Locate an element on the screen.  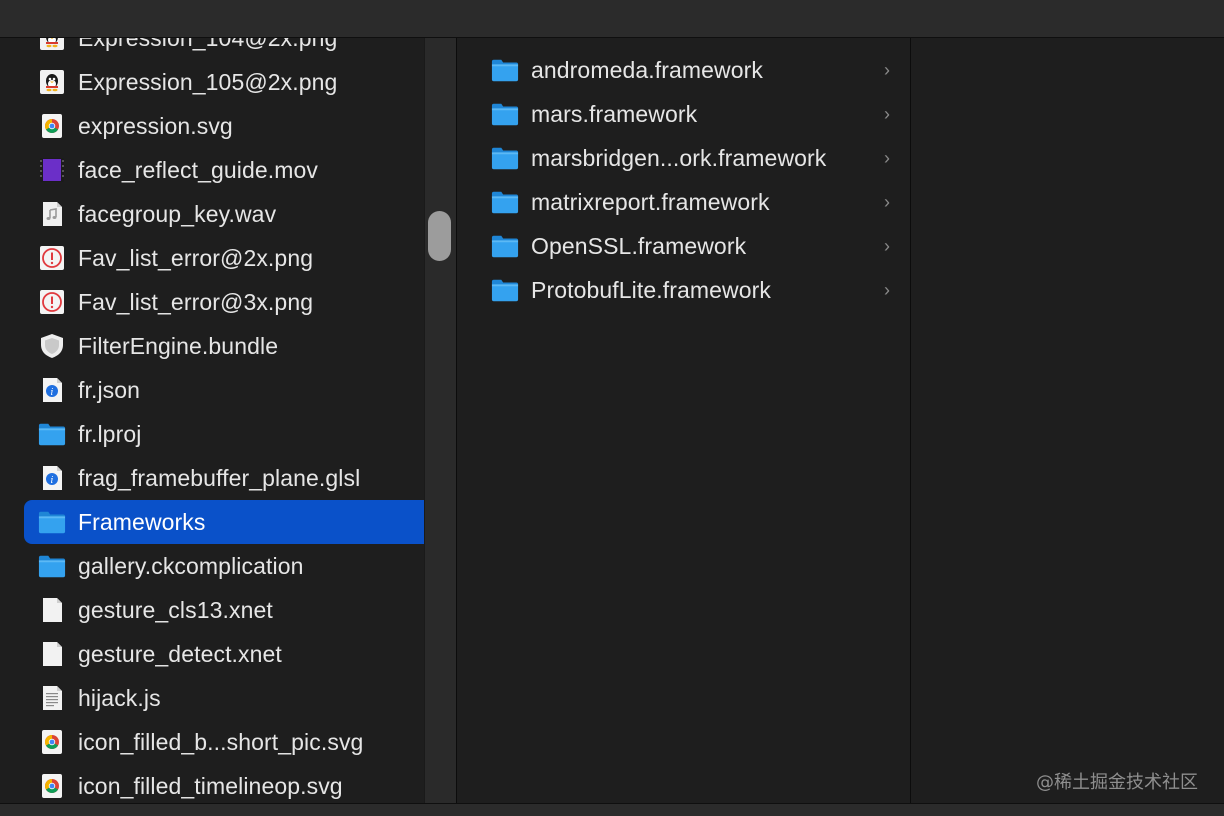
item-name: marsbridgen...ork.framework is located at coordinates (679, 157).